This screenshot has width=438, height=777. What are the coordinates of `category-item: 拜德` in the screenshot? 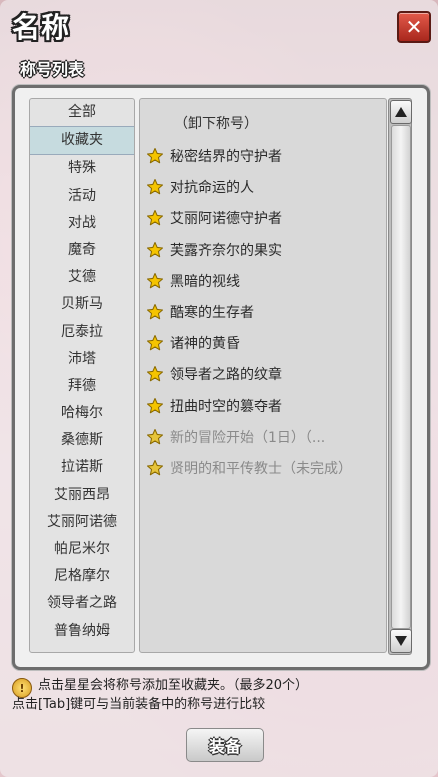 It's located at (82, 386).